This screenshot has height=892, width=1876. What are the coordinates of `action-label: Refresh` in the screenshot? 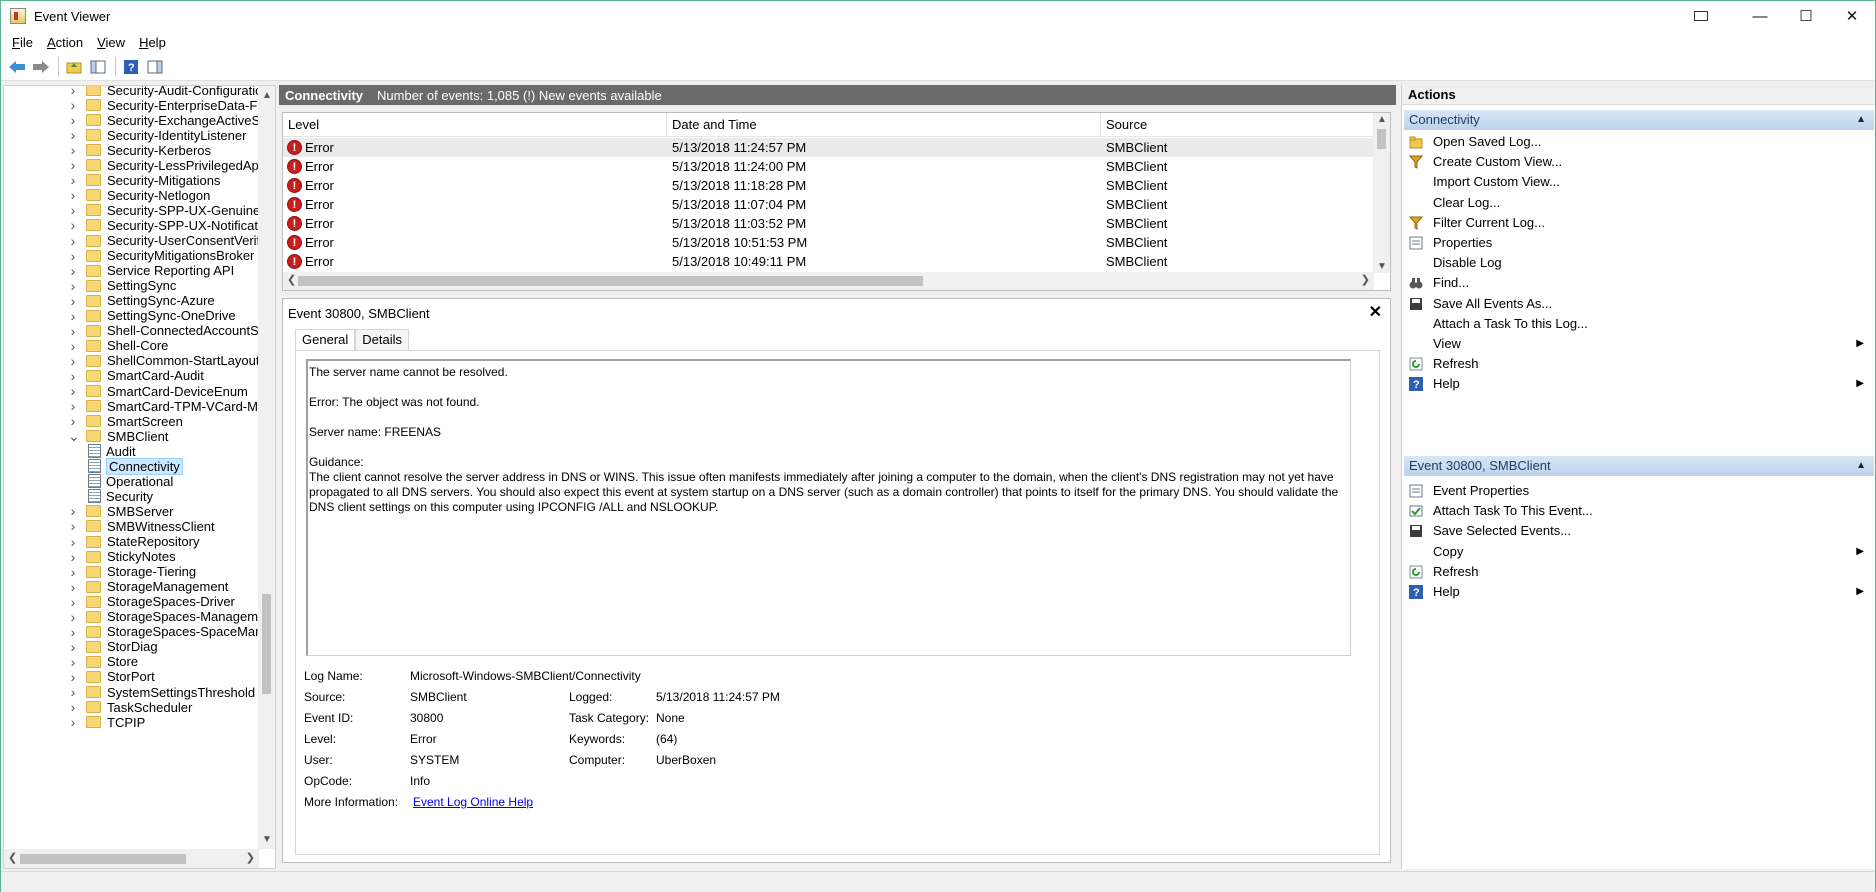 It's located at (1456, 571).